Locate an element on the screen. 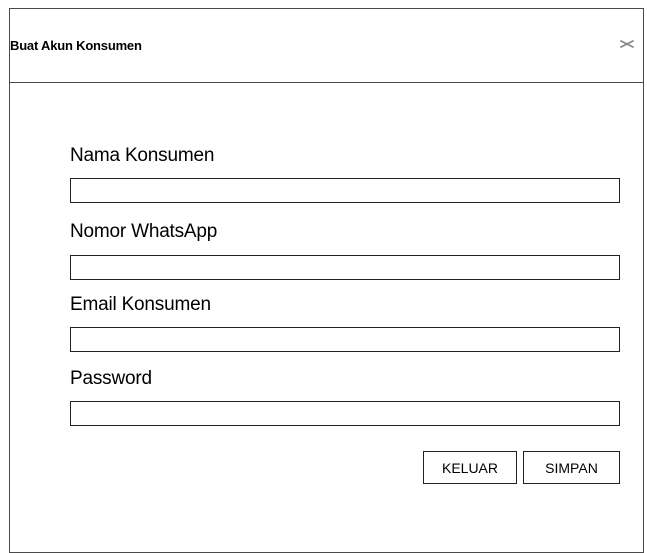 This screenshot has width=647, height=553. close-icon is located at coordinates (627, 44).